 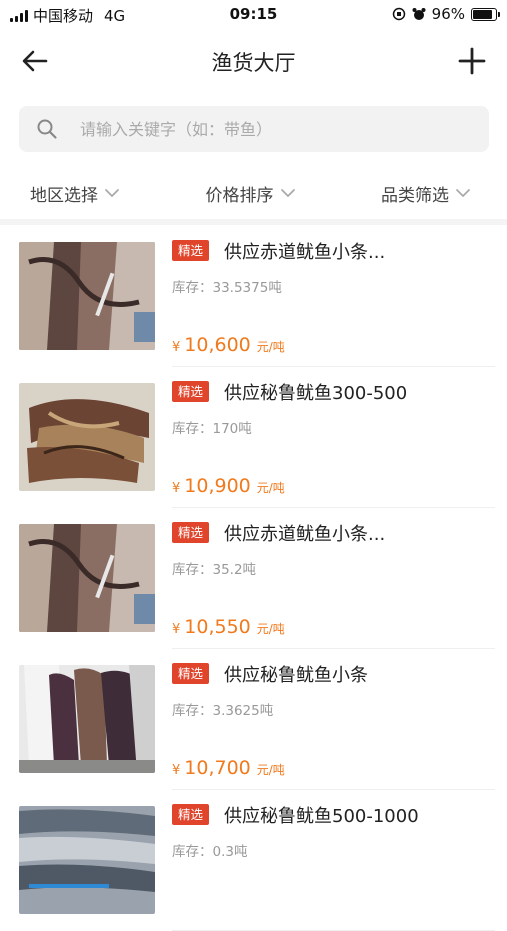 I want to click on status-right: 96%, so click(x=446, y=14).